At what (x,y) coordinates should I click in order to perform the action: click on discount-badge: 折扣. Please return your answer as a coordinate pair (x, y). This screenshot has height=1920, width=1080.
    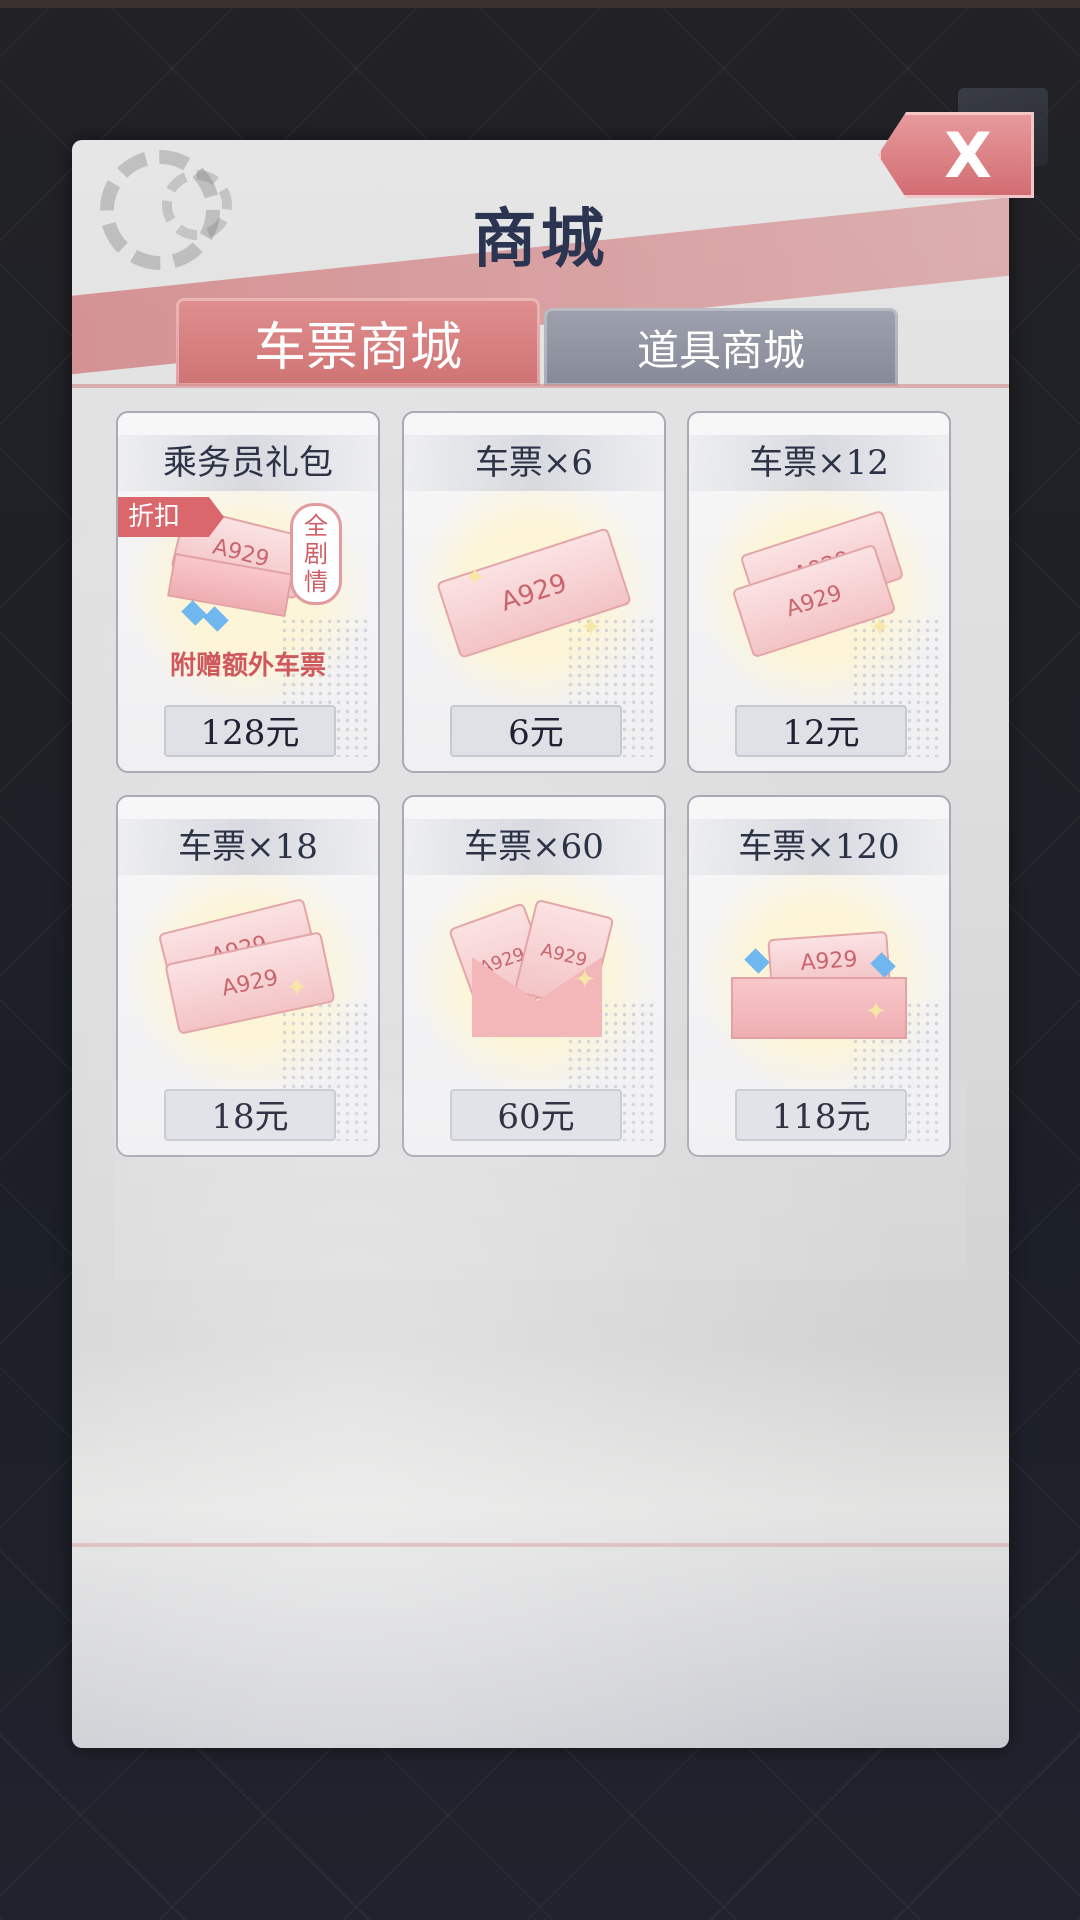
    Looking at the image, I should click on (171, 517).